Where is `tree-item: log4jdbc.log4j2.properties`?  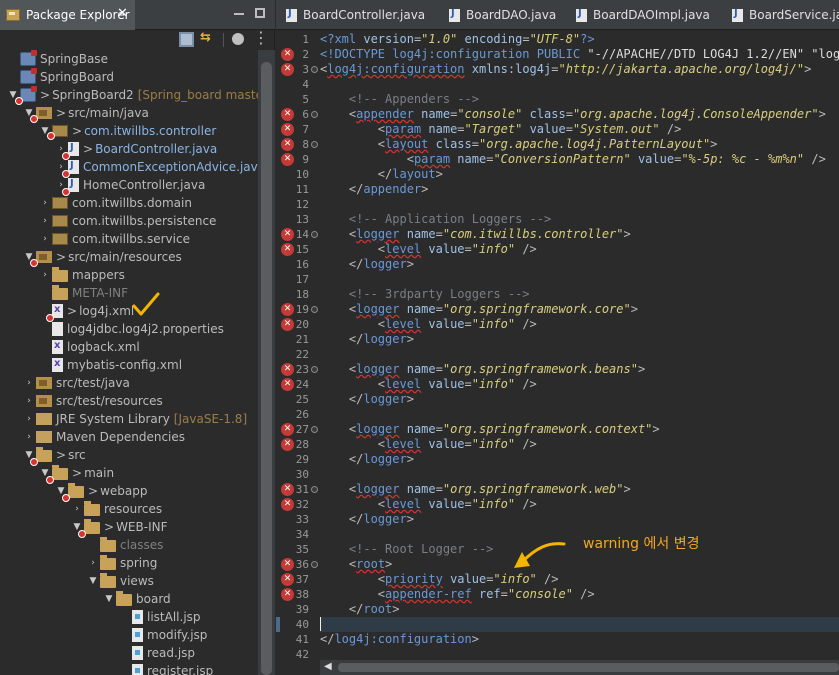
tree-item: log4jdbc.log4j2.properties is located at coordinates (131, 329).